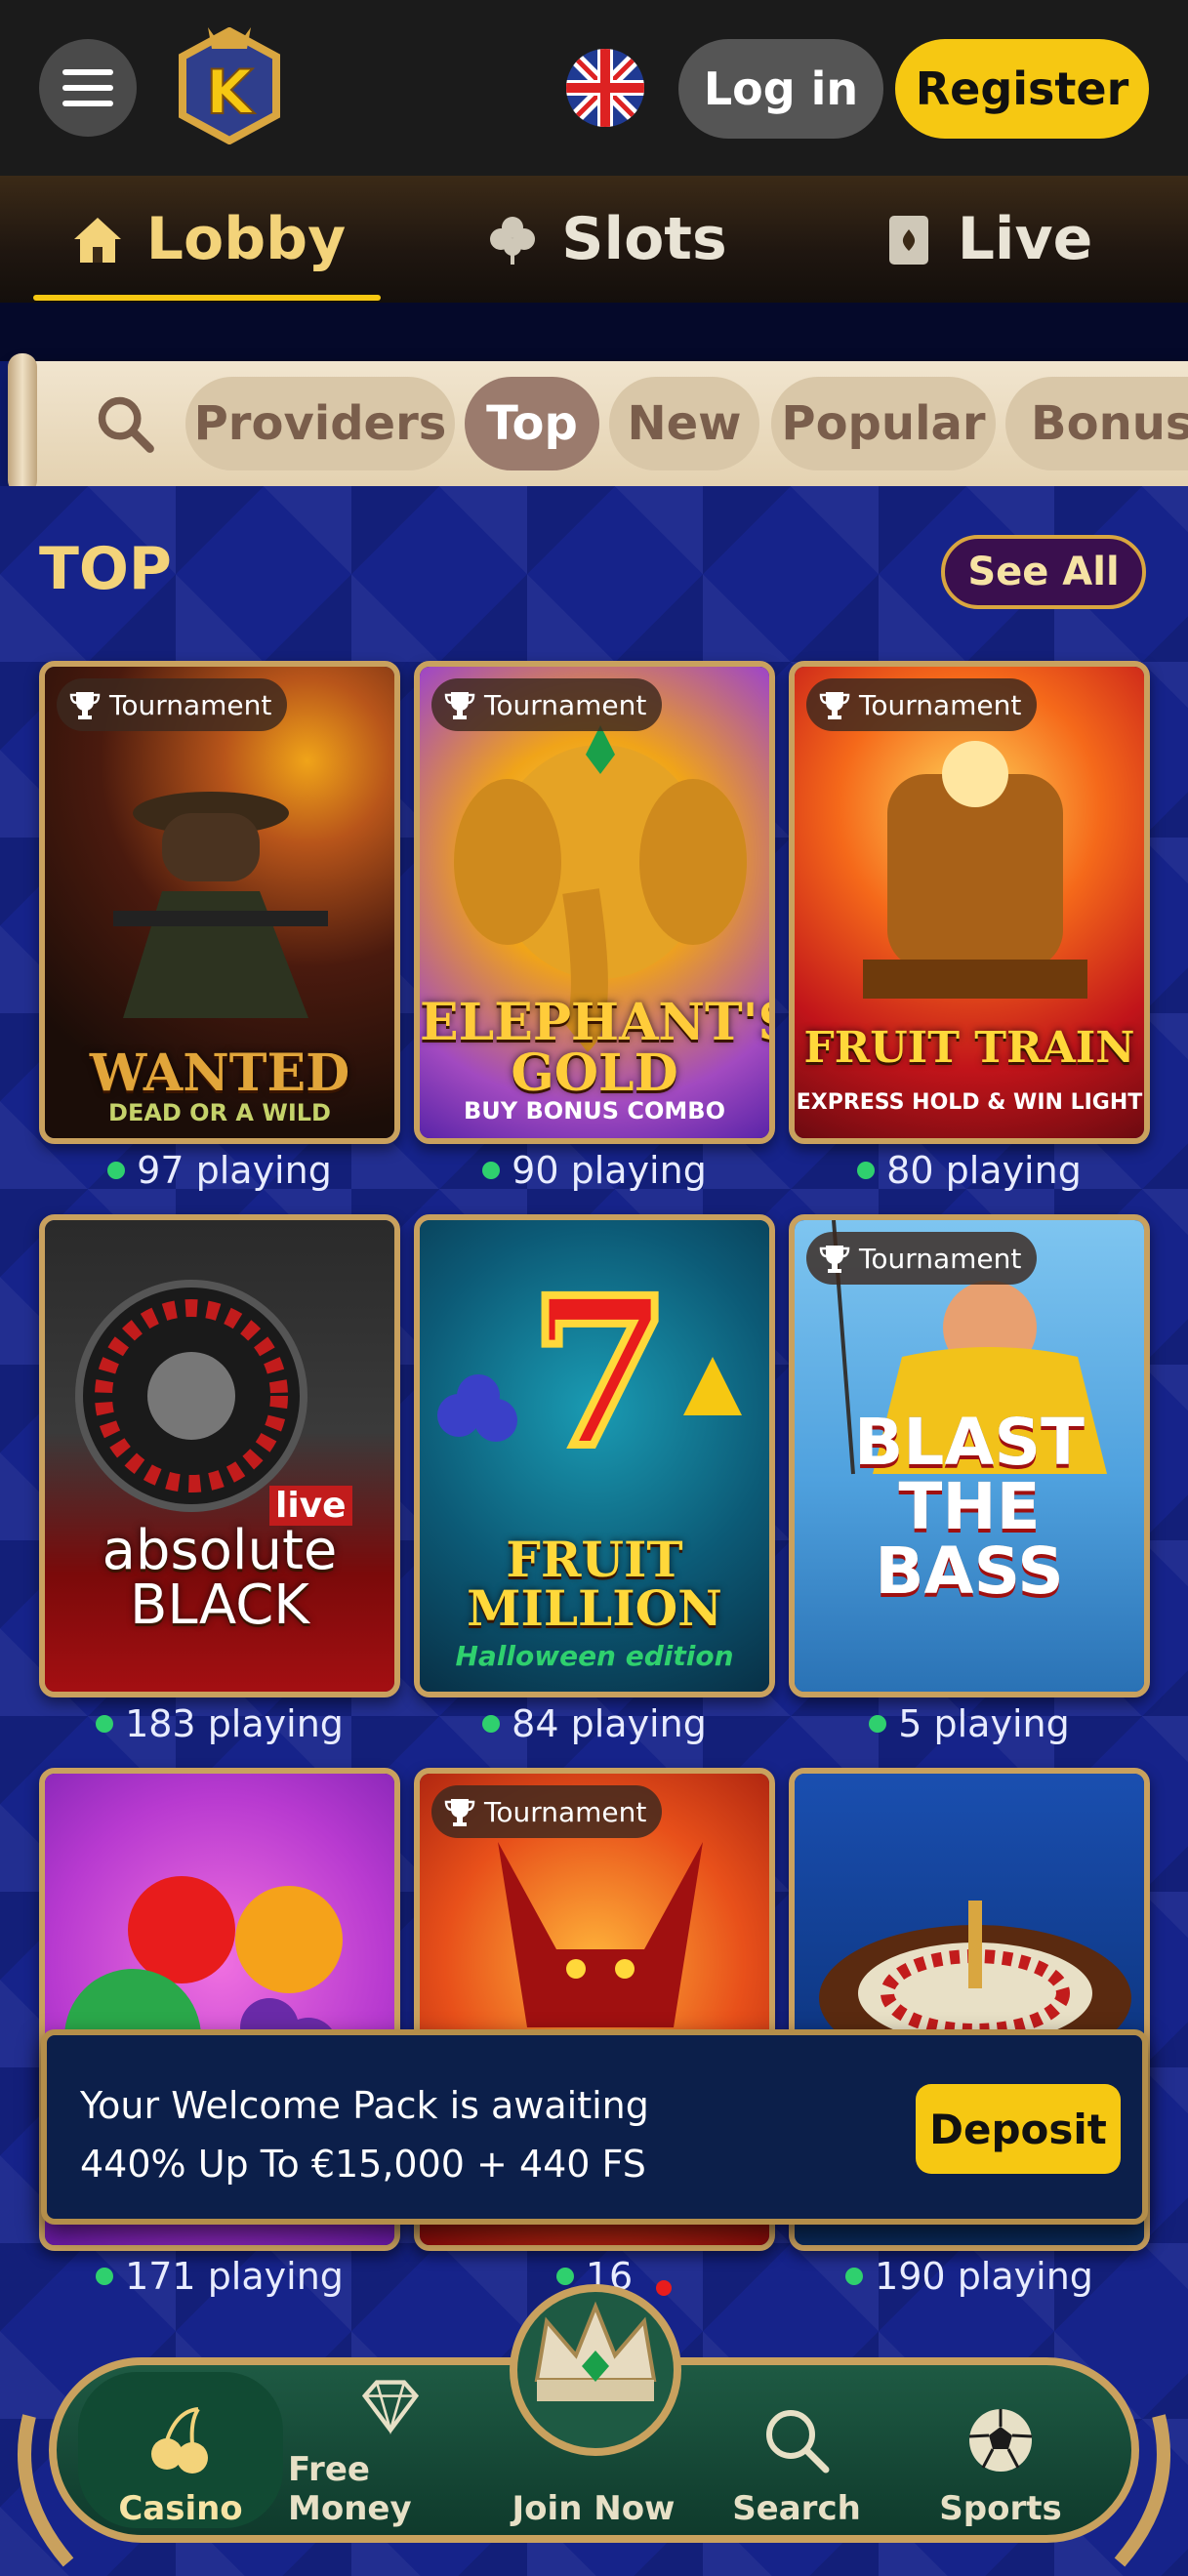  Describe the element at coordinates (594, 1170) in the screenshot. I see `players-count: 90 playing` at that location.